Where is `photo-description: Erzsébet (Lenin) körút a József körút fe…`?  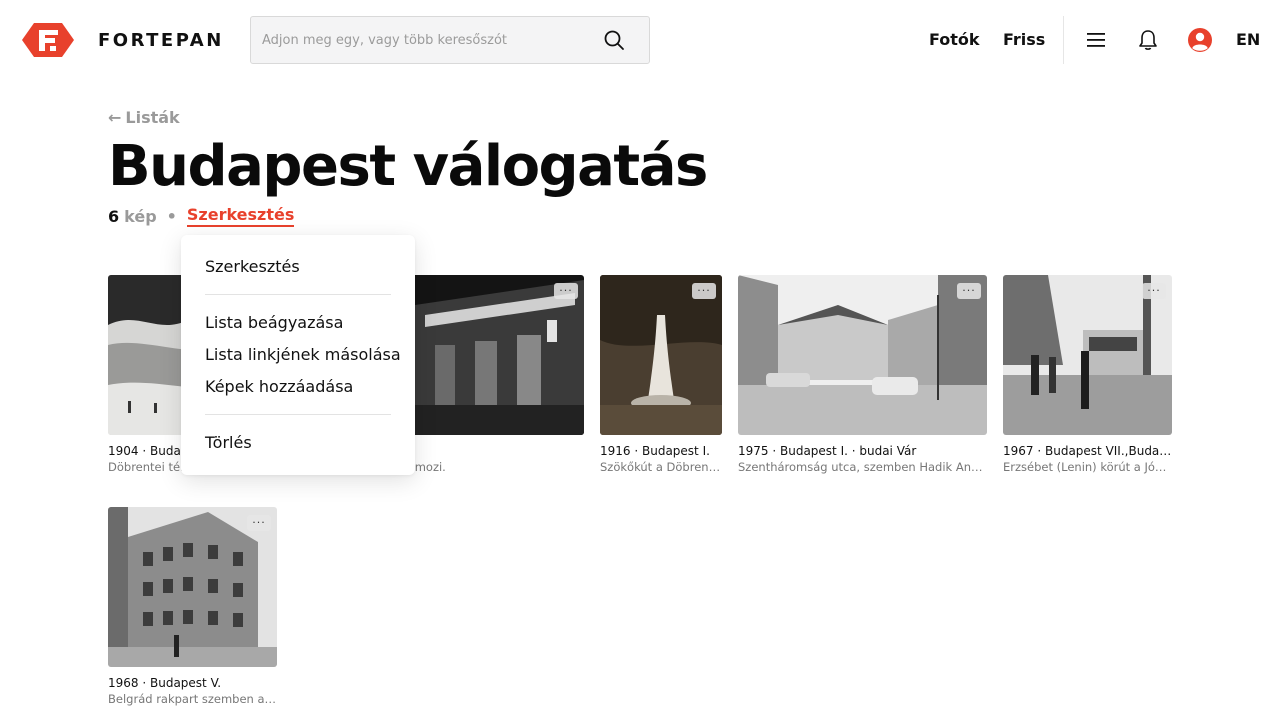
photo-description: Erzsébet (Lenin) körút a József körút fe… is located at coordinates (1087, 467).